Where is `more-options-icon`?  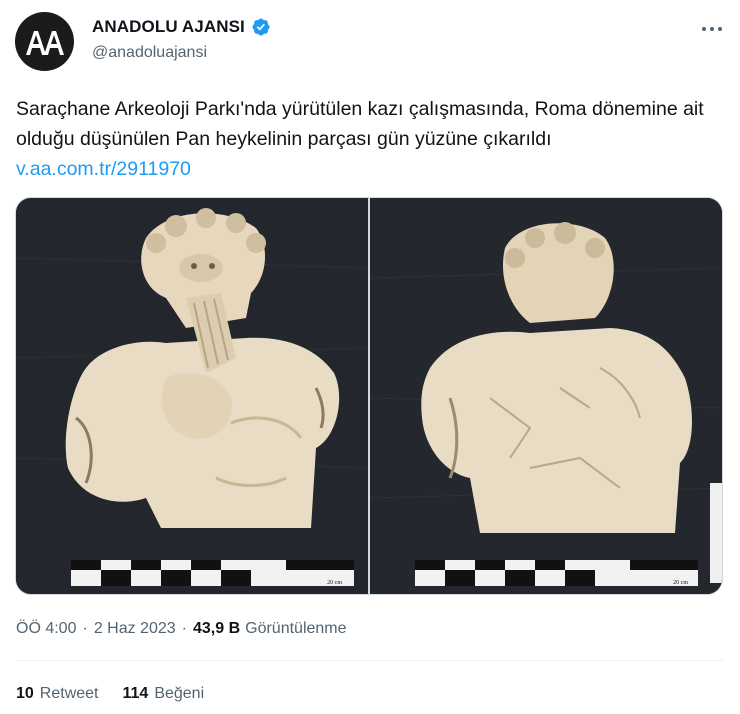
more-options-icon is located at coordinates (712, 29).